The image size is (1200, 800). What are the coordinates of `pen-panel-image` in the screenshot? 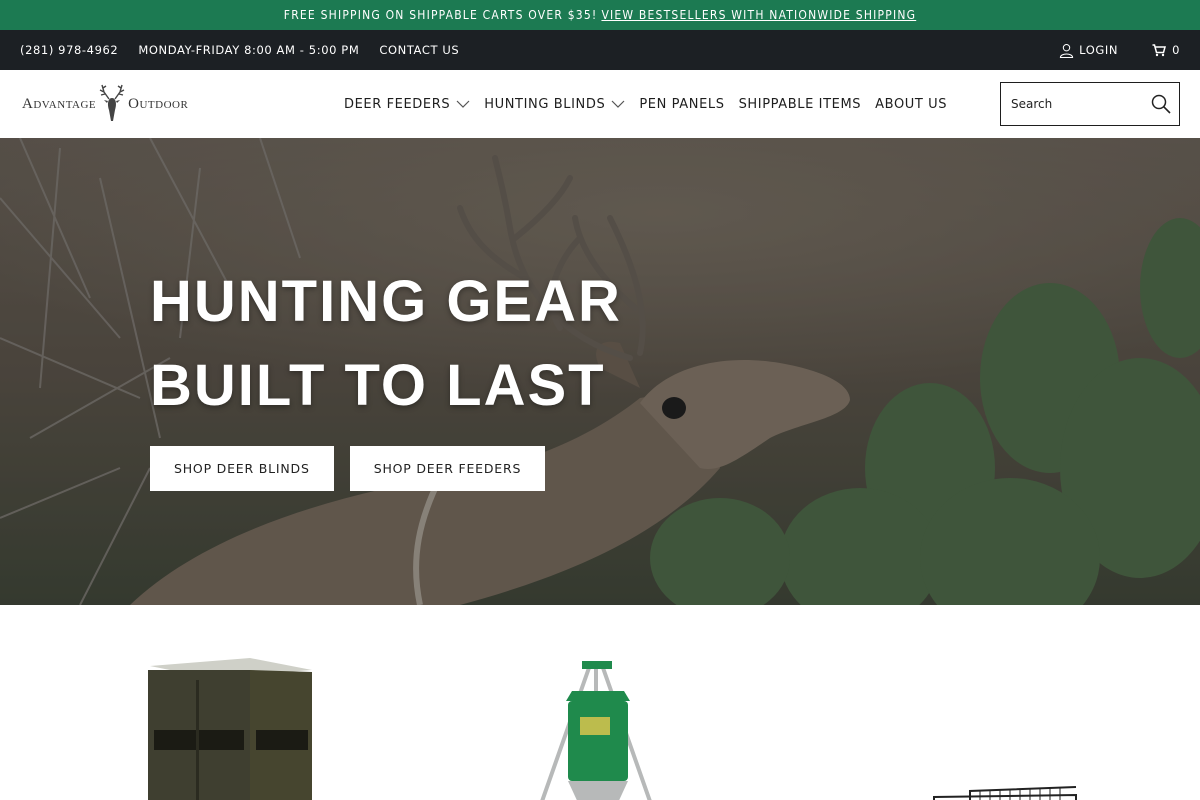 It's located at (1005, 787).